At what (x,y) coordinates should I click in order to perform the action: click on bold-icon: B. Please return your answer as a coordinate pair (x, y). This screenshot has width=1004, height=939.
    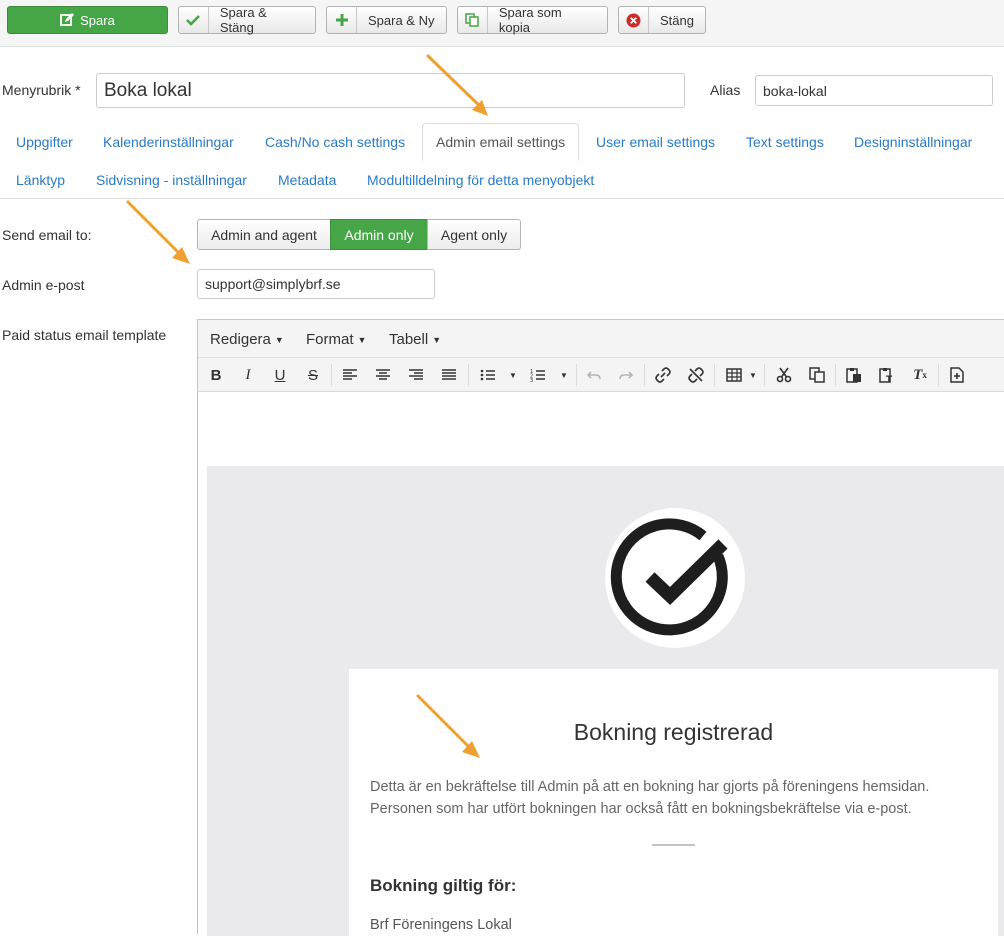
    Looking at the image, I should click on (216, 375).